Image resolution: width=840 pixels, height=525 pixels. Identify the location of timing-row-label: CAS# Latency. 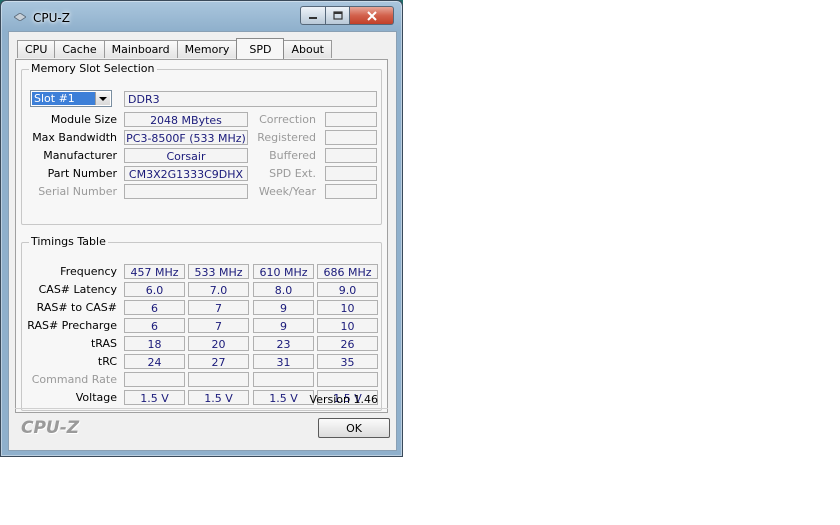
(77, 289).